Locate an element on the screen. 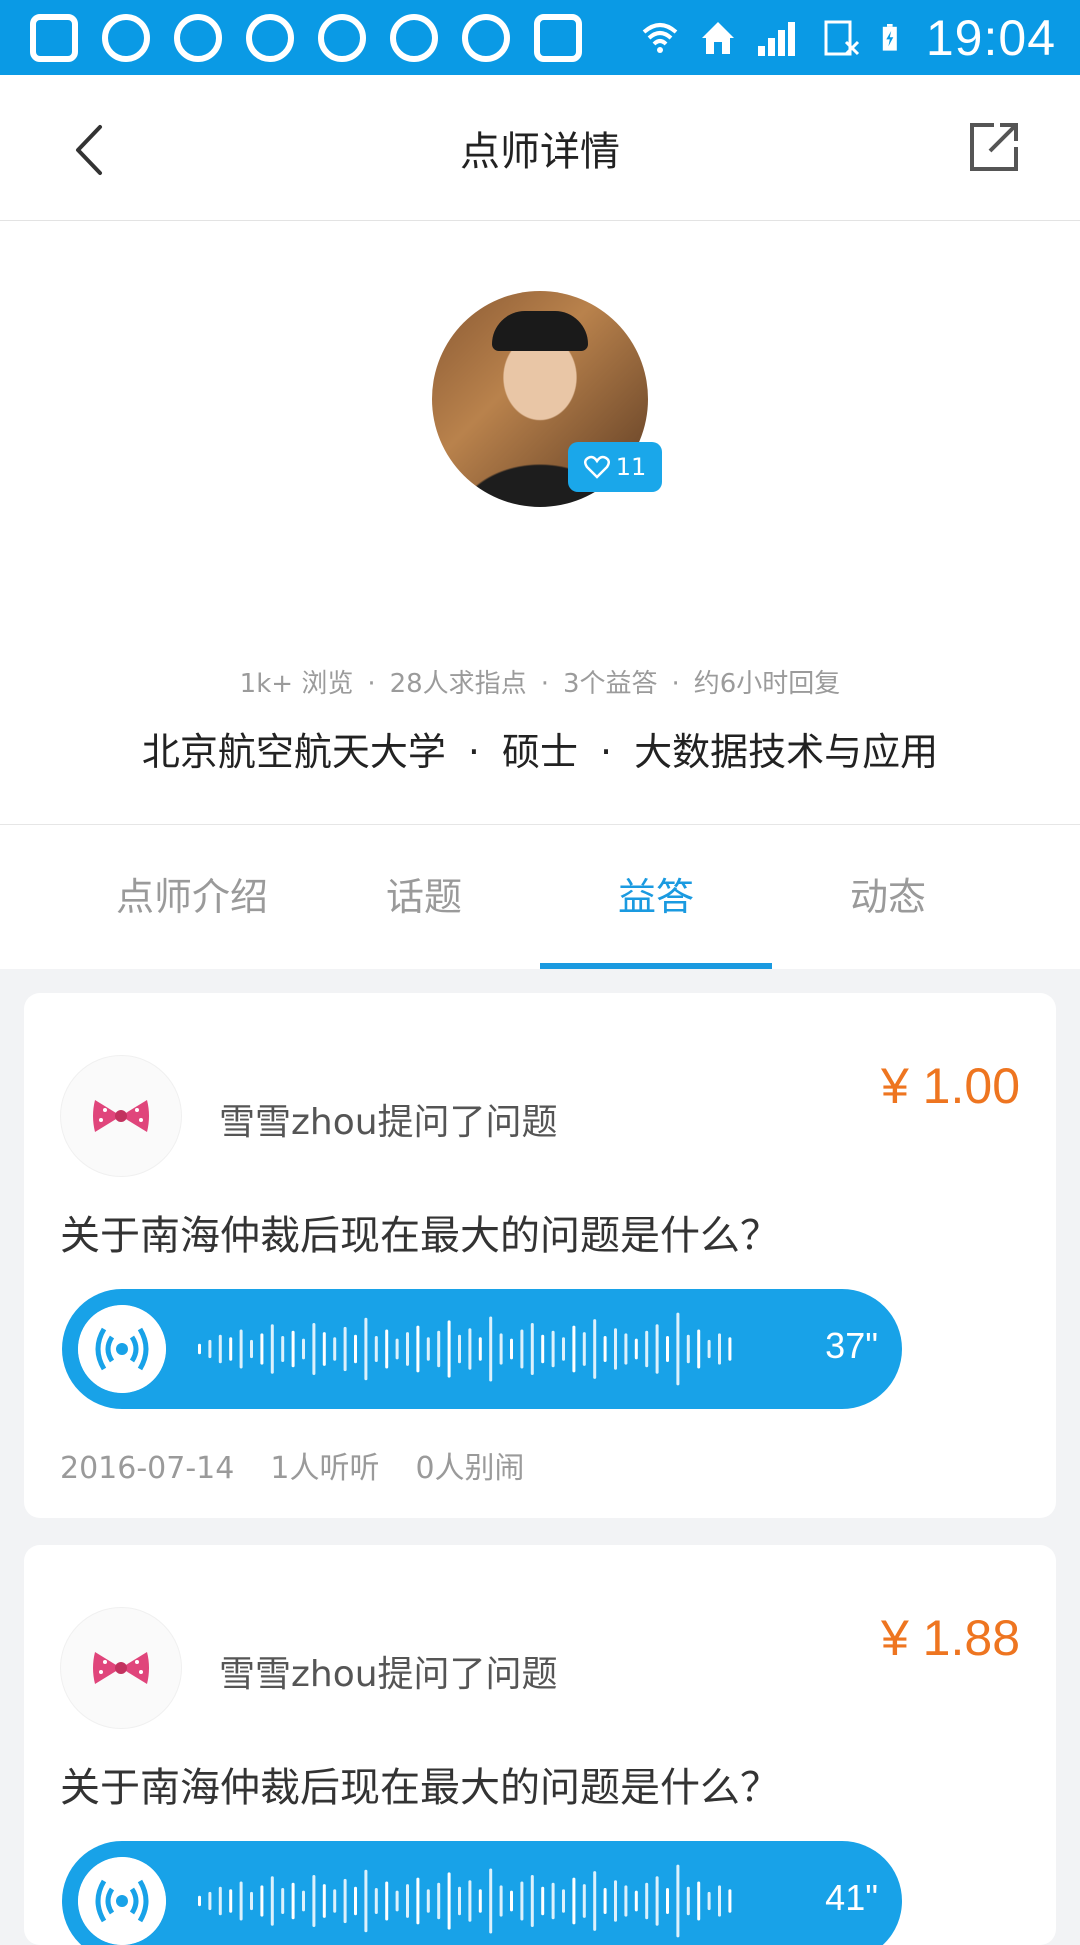  bow-icon is located at coordinates (121, 1668).